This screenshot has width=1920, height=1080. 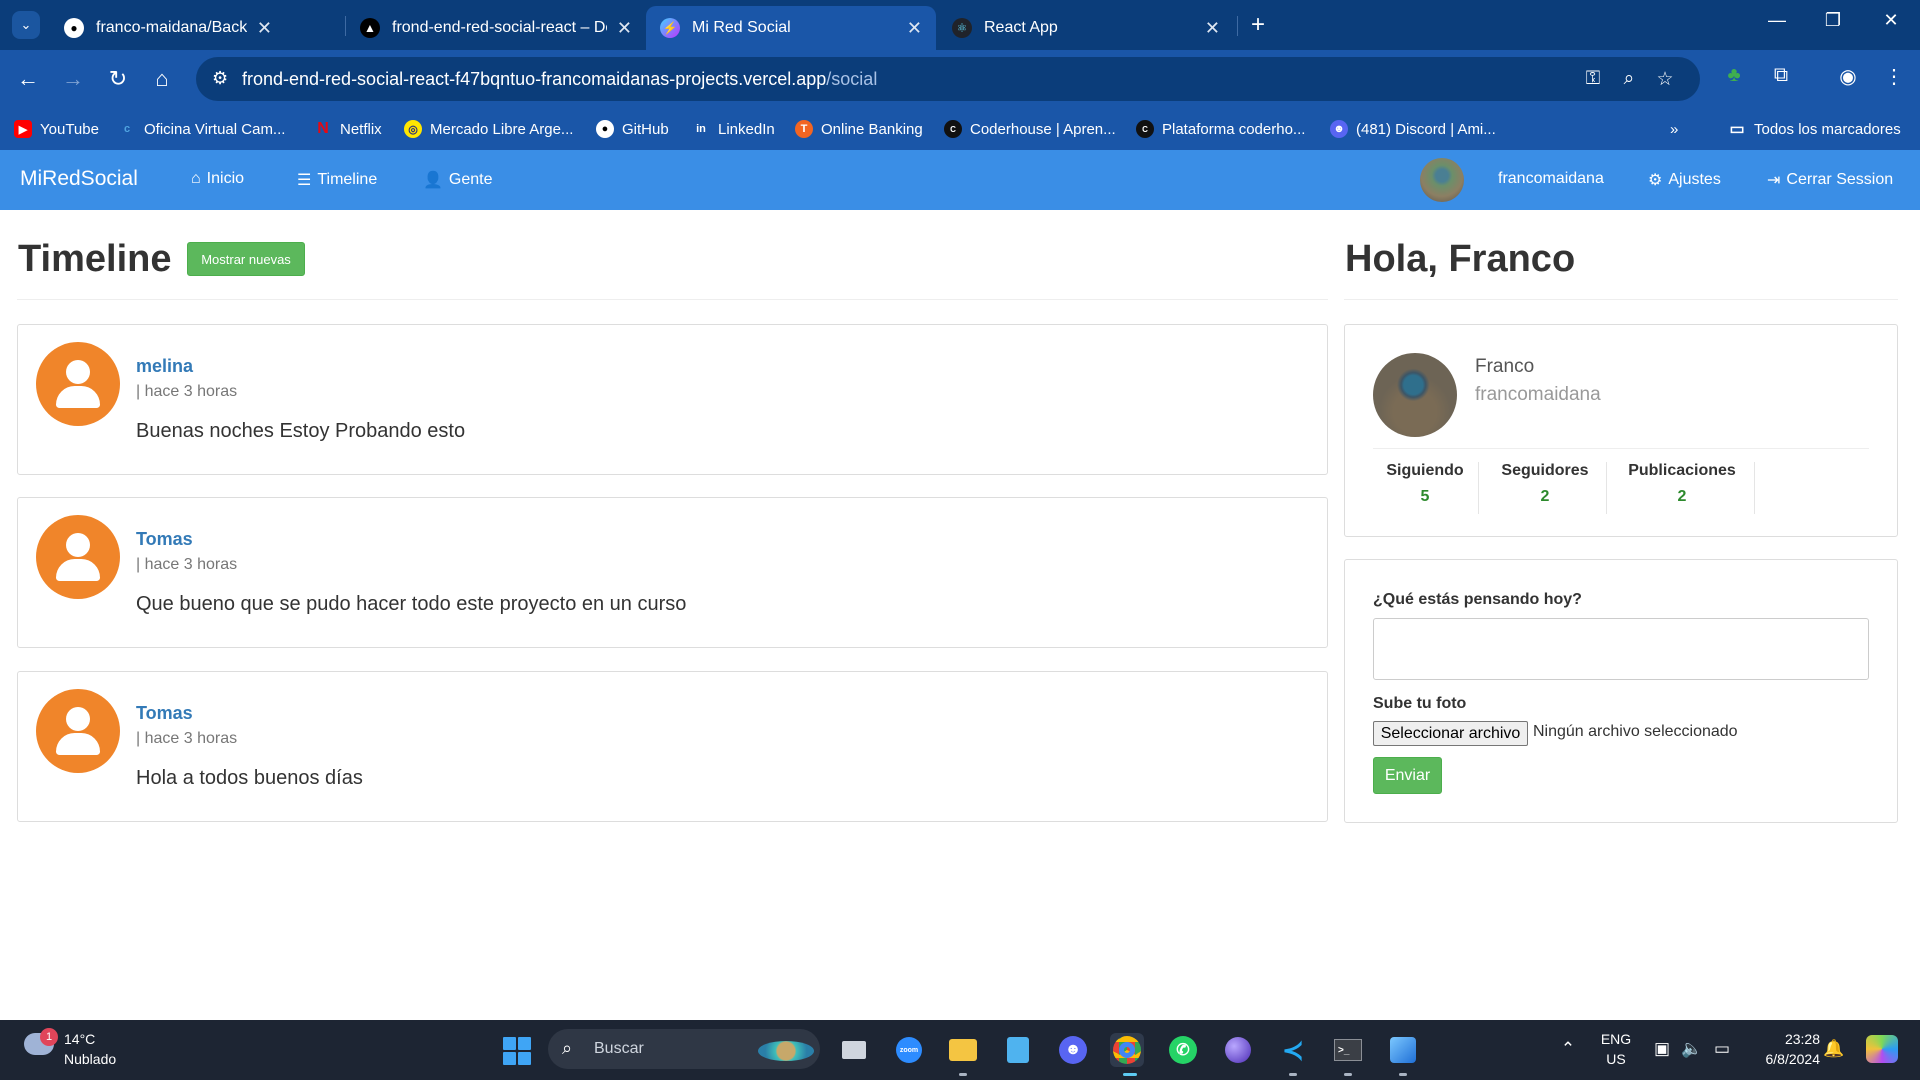 What do you see at coordinates (1734, 75) in the screenshot?
I see `extension-tree-icon: ♣` at bounding box center [1734, 75].